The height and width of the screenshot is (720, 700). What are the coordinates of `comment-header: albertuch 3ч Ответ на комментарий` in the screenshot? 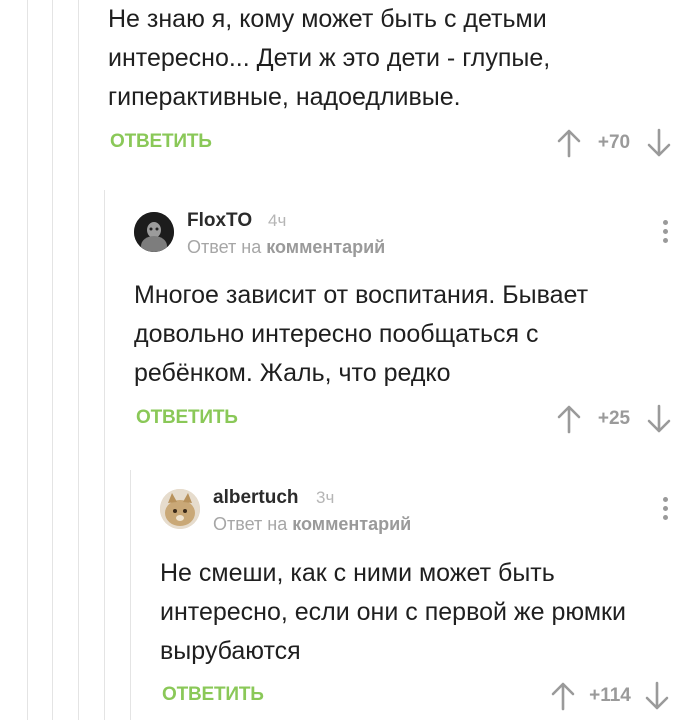 It's located at (422, 513).